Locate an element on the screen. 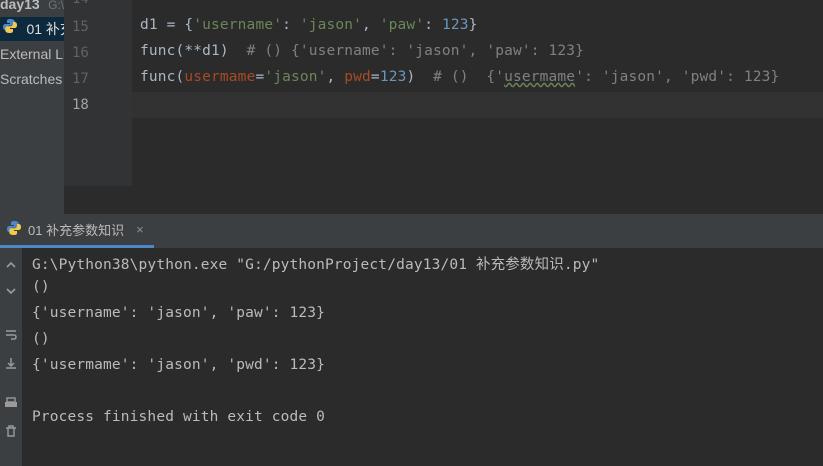 This screenshot has height=466, width=823. scroll-to-end-icon is located at coordinates (11, 364).